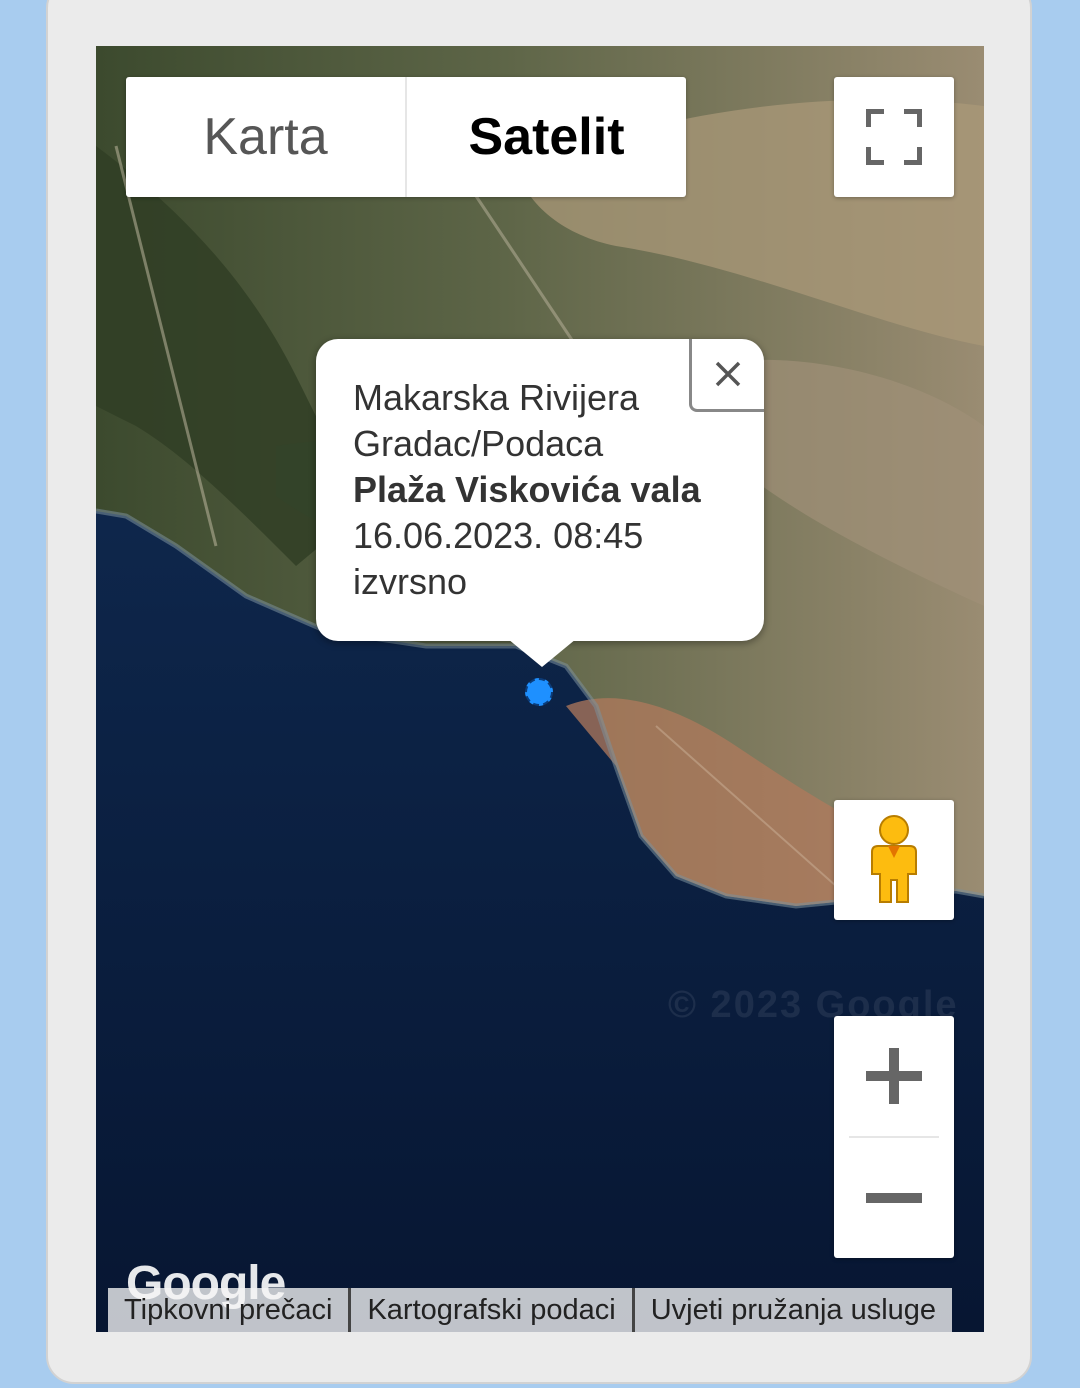 This screenshot has height=1388, width=1080. I want to click on fullscreen-icon, so click(894, 137).